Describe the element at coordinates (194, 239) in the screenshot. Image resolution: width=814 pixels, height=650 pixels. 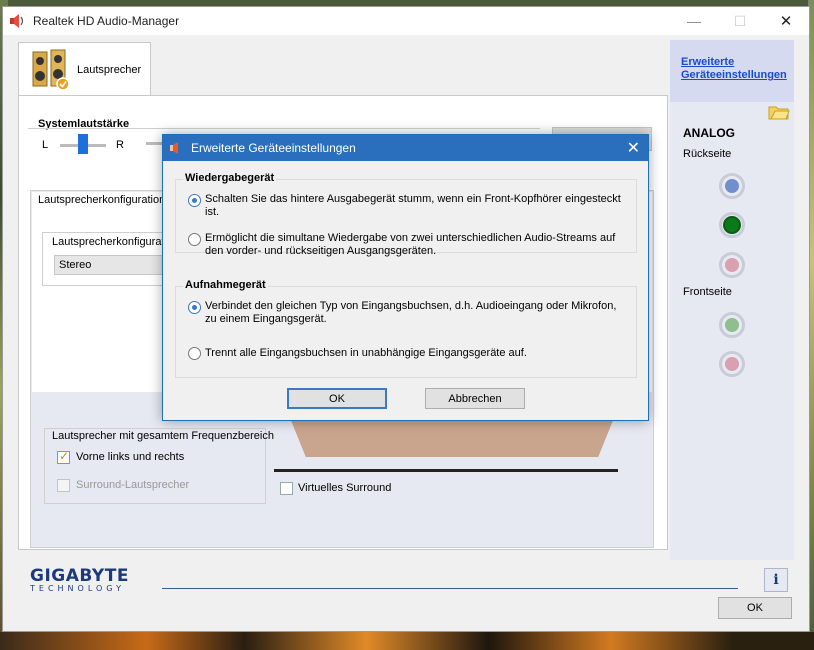
I see `playback-option-2-radio` at that location.